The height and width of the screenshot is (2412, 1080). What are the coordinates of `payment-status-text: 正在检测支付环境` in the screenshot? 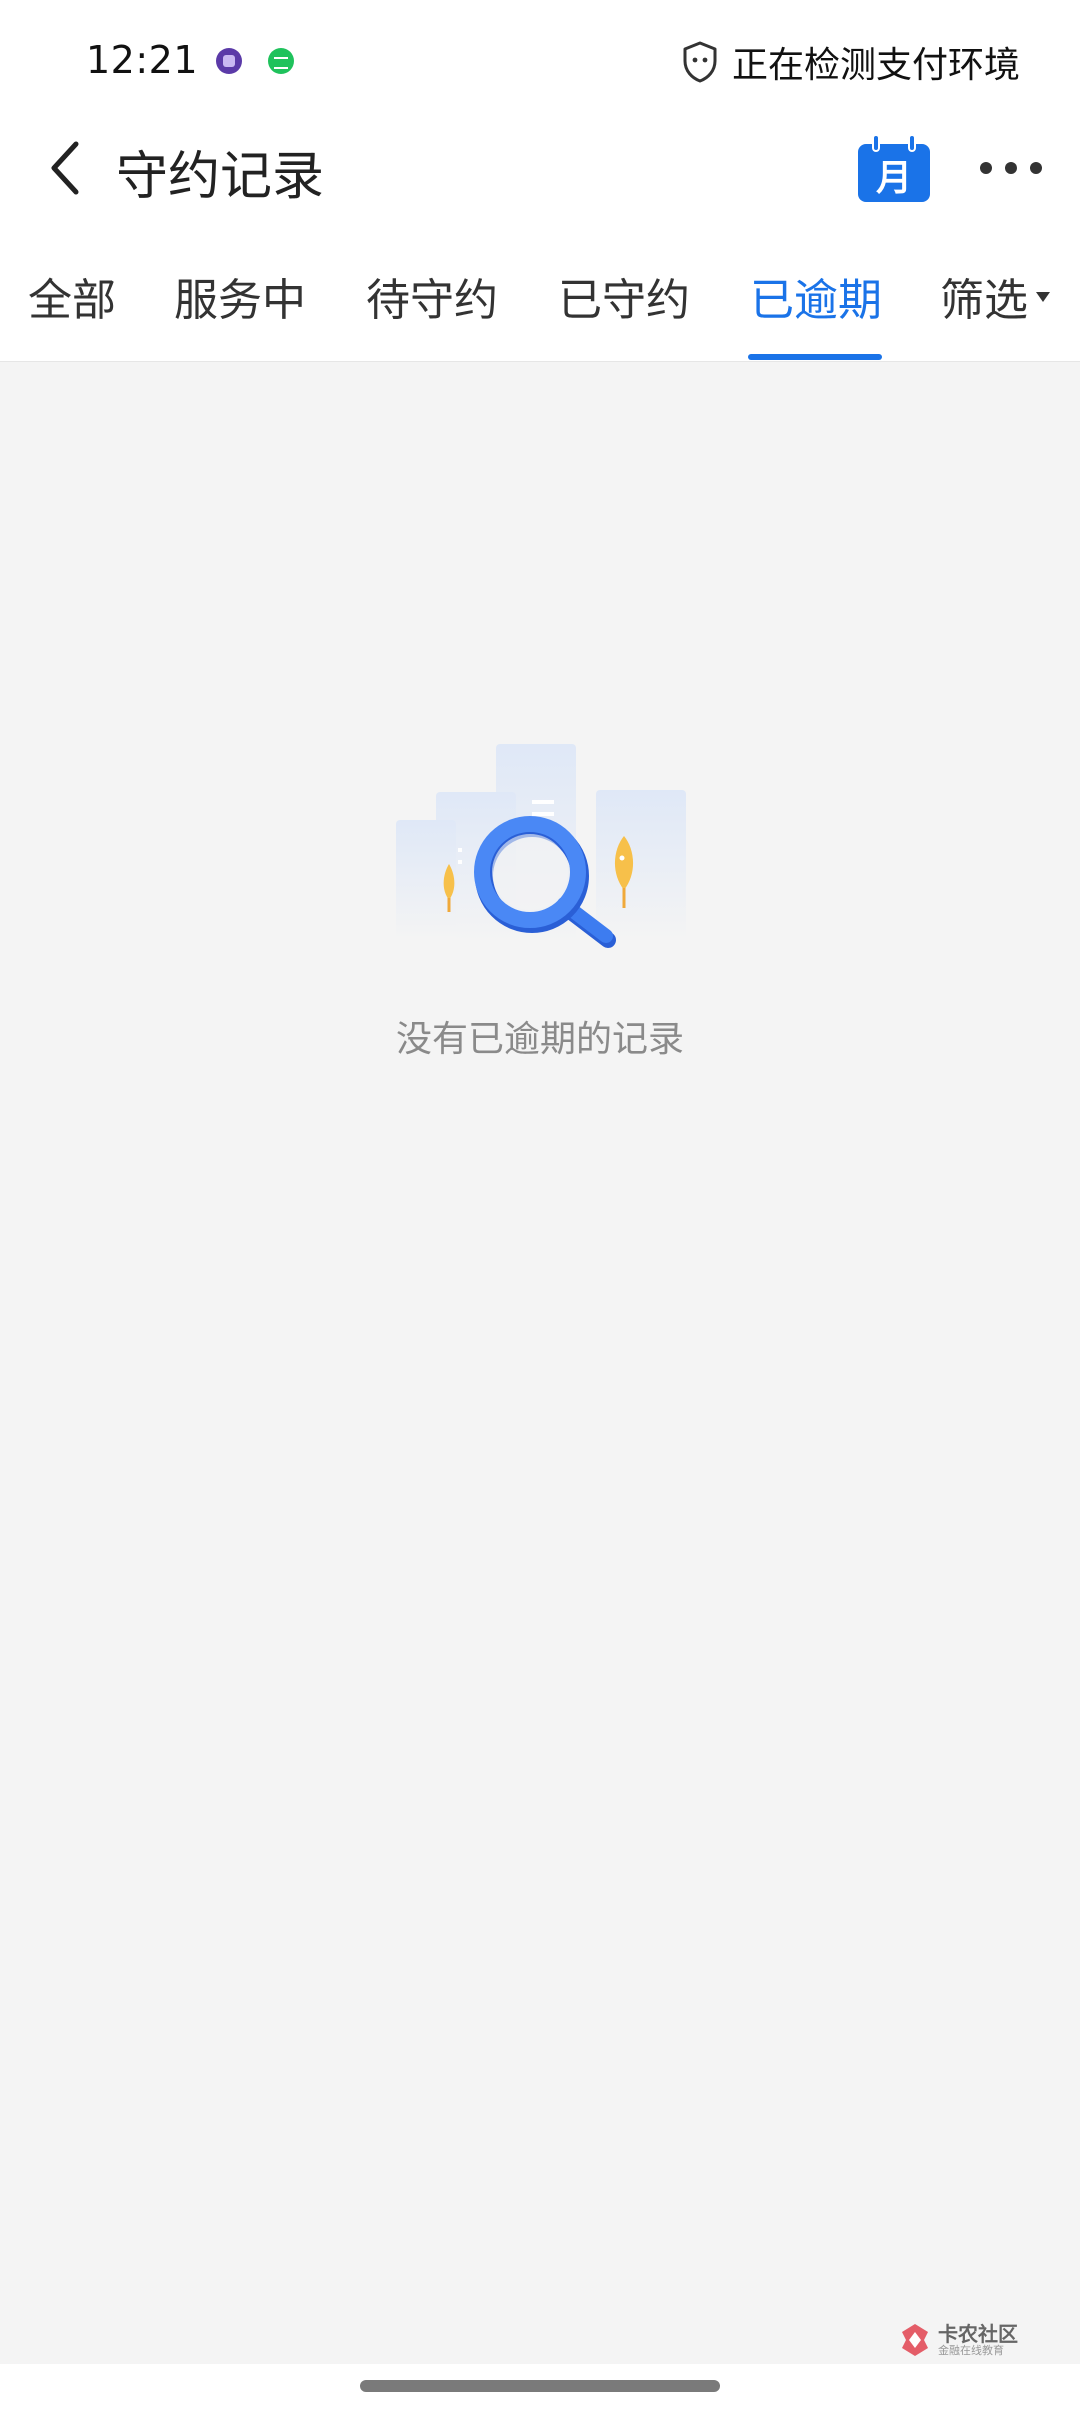 It's located at (875, 65).